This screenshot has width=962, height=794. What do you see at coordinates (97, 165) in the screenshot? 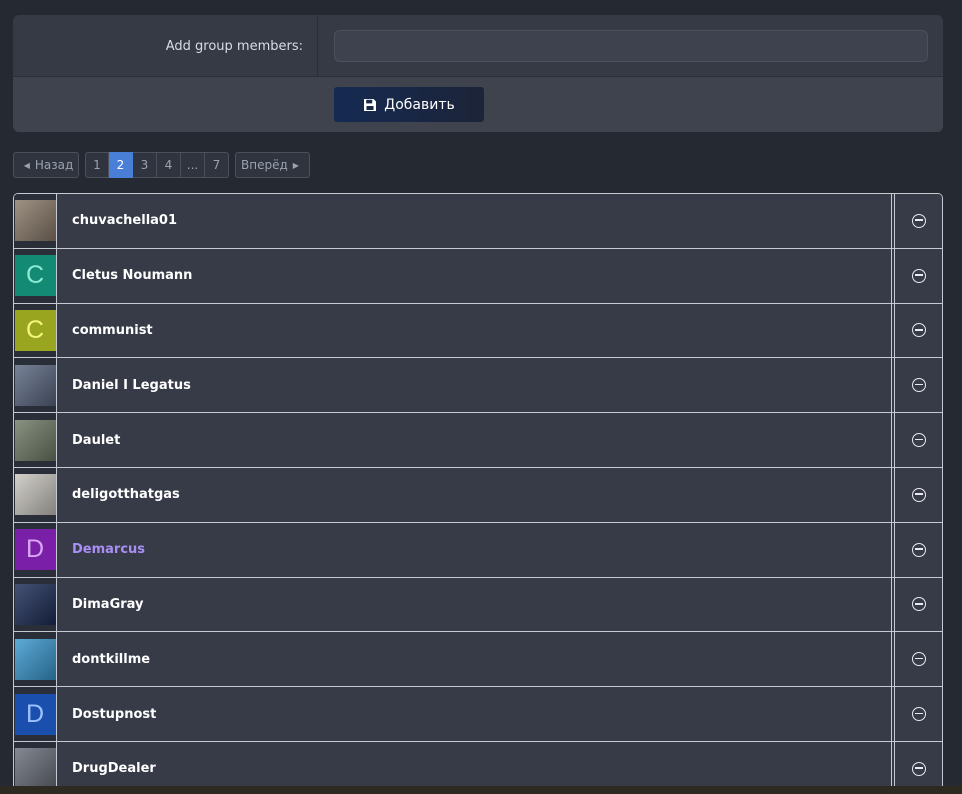
I see `pagination-page: 1` at bounding box center [97, 165].